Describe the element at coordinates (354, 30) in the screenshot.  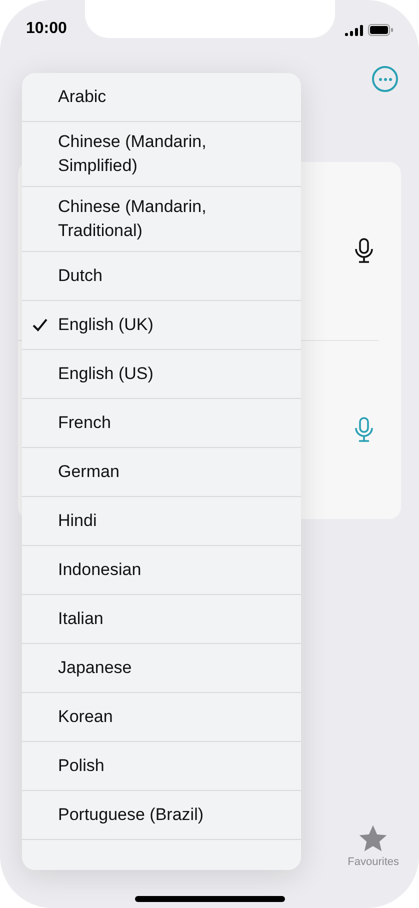
I see `signal-icon` at that location.